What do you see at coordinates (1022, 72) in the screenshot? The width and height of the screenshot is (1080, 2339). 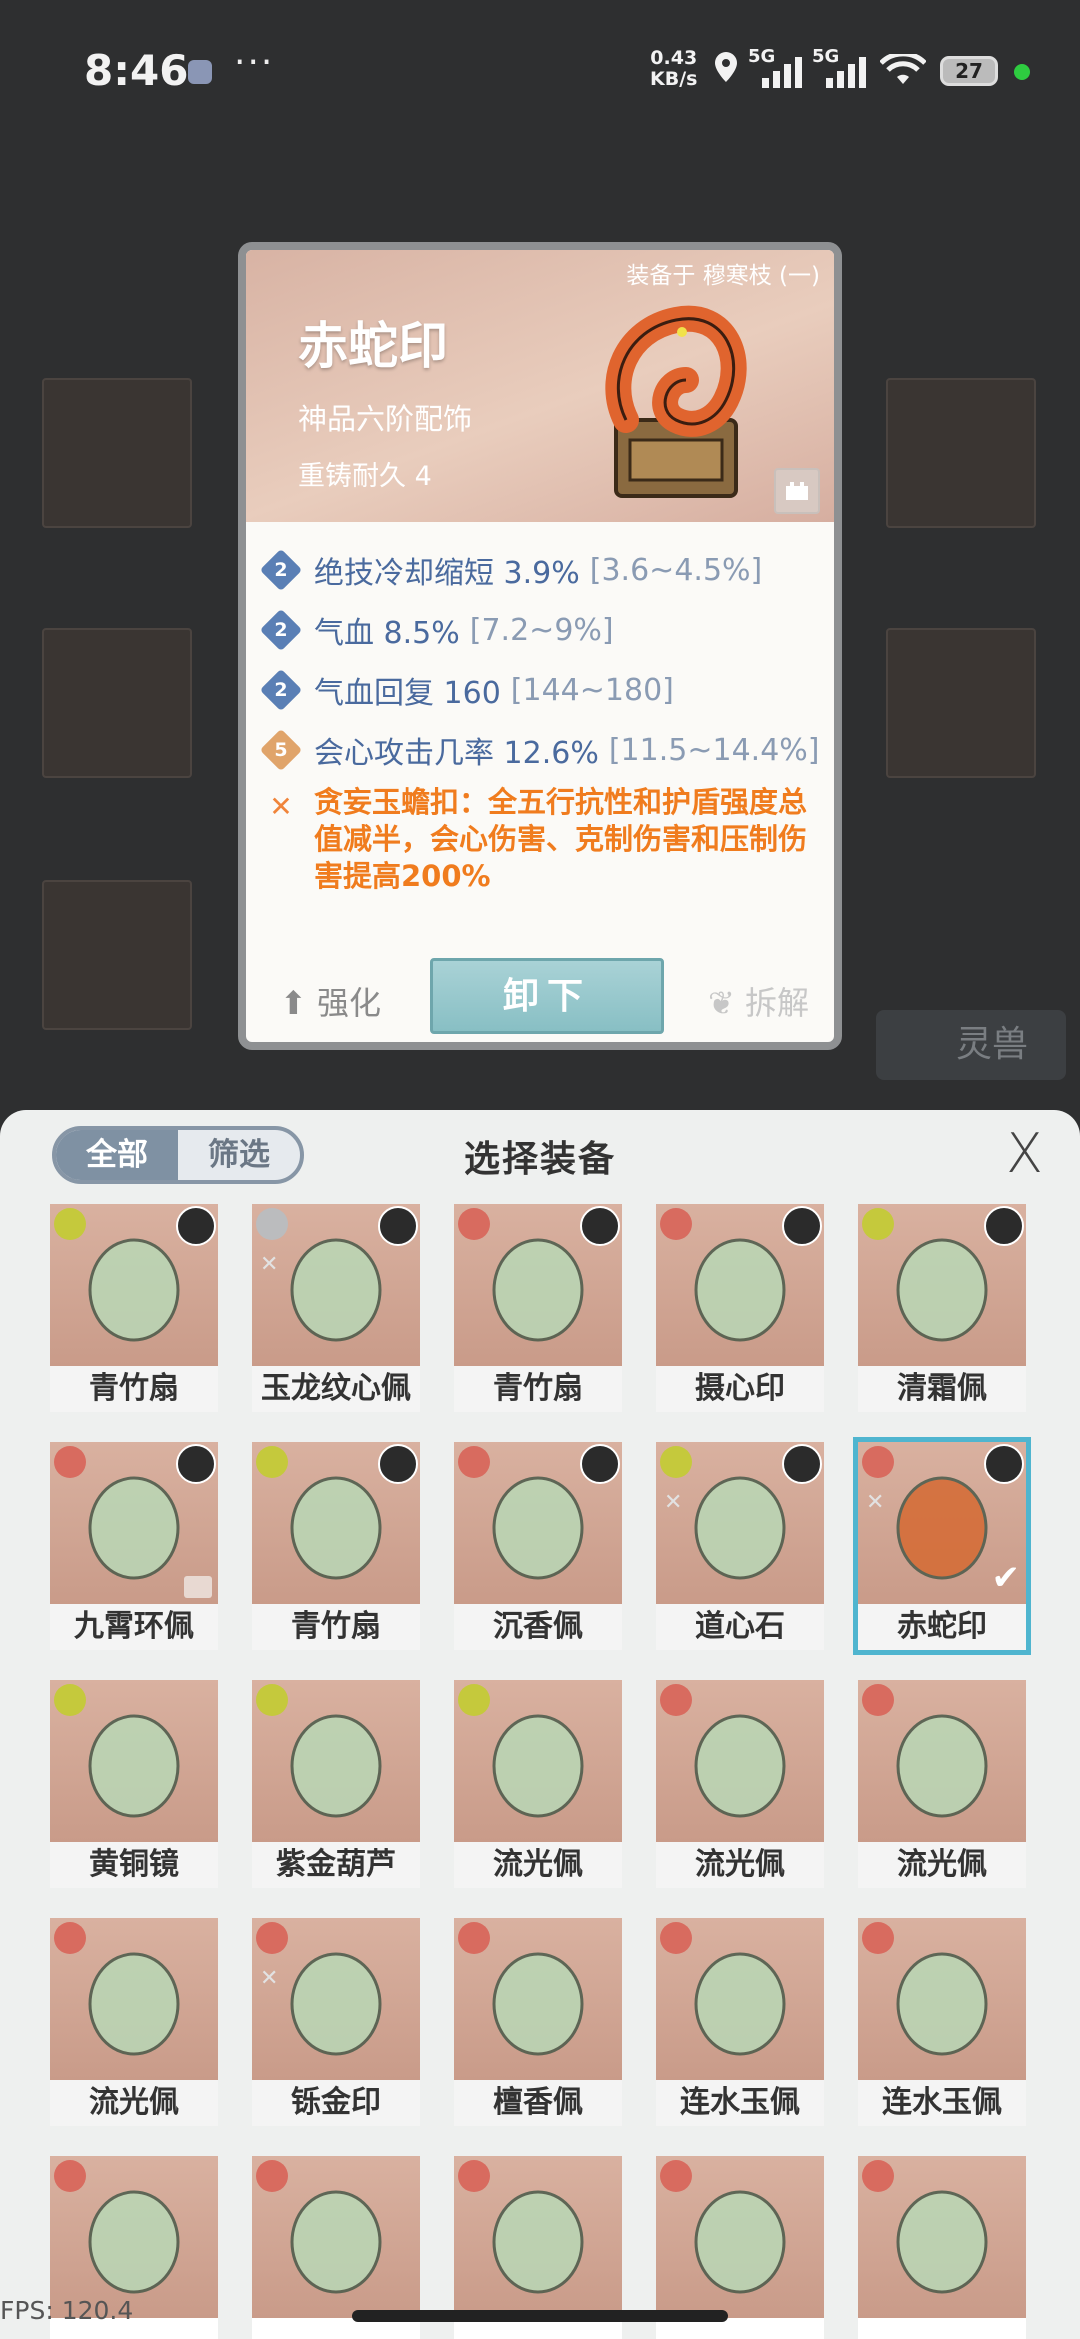 I see `privacy-indicator-dot` at bounding box center [1022, 72].